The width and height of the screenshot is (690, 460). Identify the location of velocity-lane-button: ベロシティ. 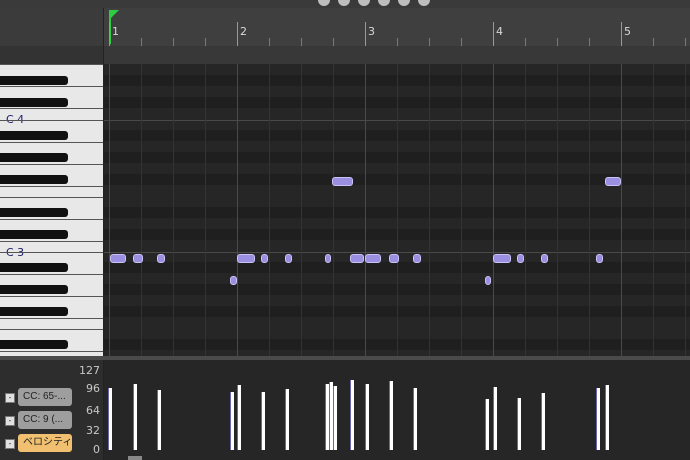
(45, 443).